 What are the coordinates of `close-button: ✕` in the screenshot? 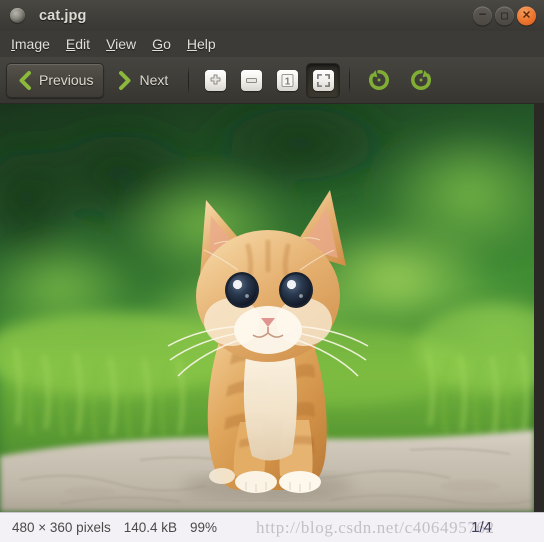 It's located at (526, 15).